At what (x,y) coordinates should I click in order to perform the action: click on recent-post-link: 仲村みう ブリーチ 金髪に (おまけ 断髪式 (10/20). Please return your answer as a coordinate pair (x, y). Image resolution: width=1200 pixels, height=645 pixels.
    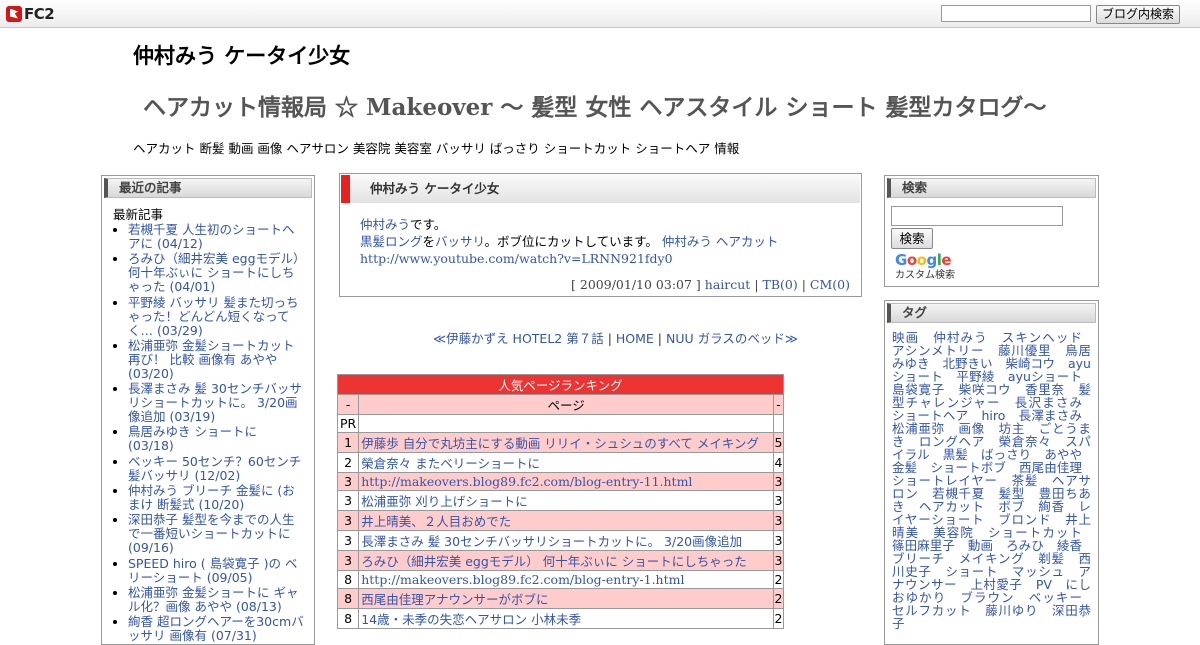
    Looking at the image, I should click on (211, 497).